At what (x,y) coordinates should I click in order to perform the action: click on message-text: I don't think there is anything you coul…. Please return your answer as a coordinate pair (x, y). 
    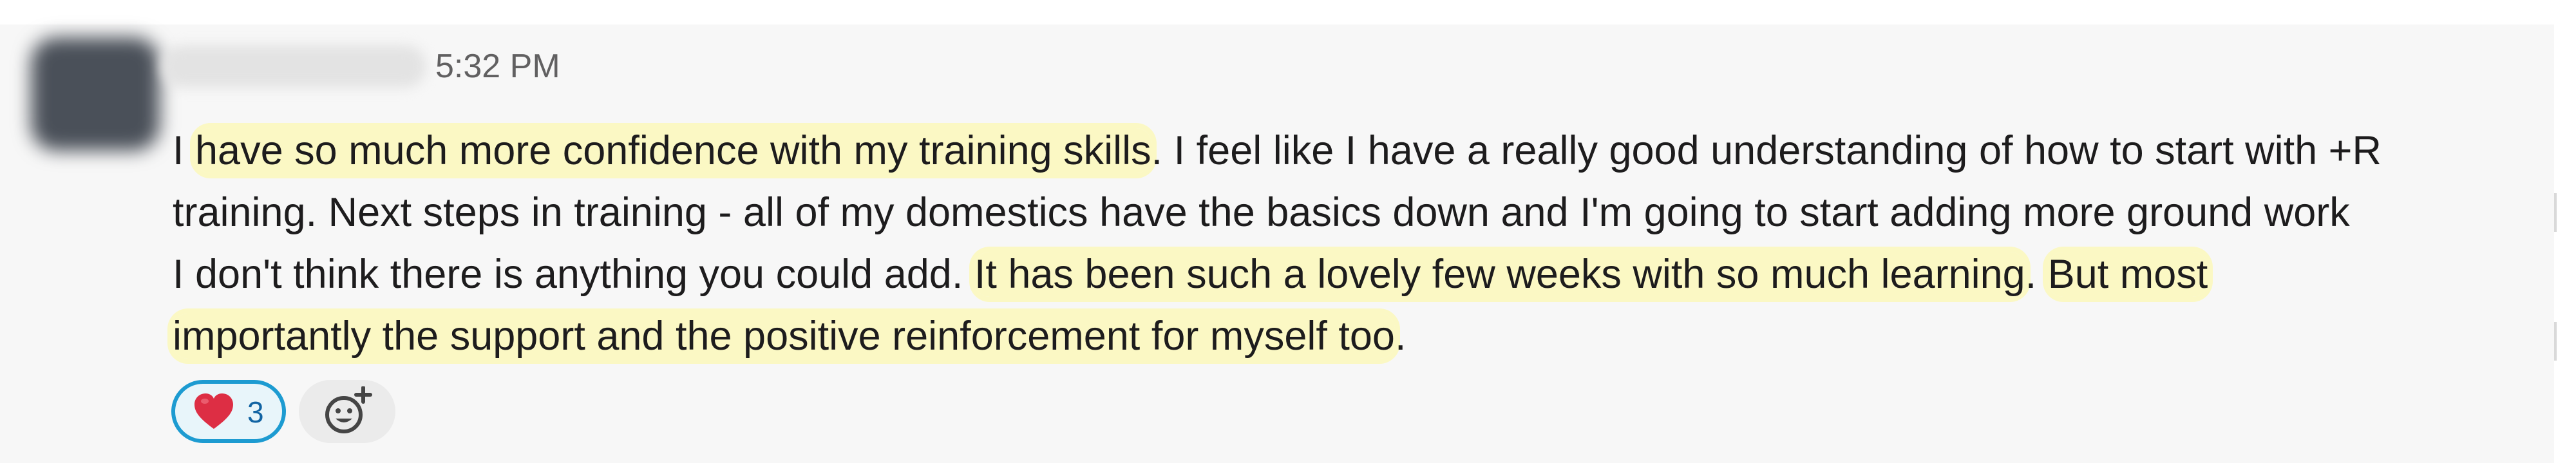
    Looking at the image, I should click on (573, 274).